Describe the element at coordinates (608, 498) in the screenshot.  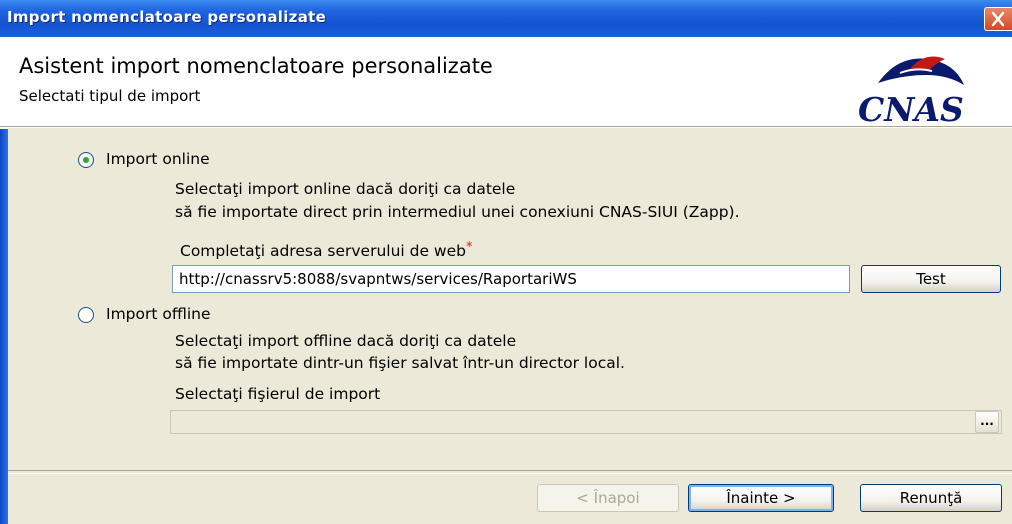
I see `back-button: < Înapoi` at that location.